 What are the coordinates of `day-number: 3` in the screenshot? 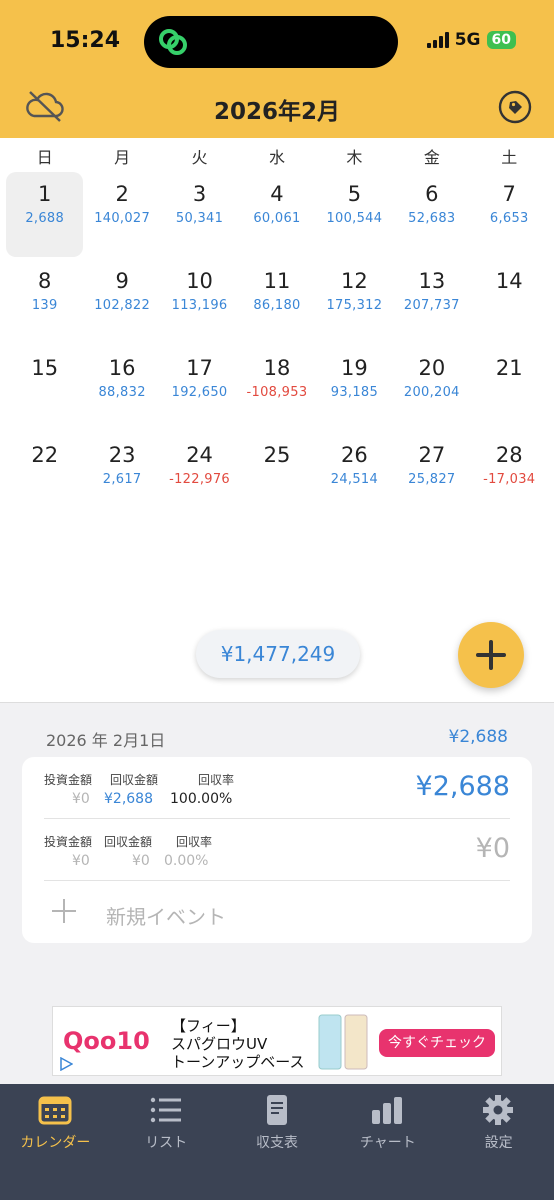 It's located at (199, 194).